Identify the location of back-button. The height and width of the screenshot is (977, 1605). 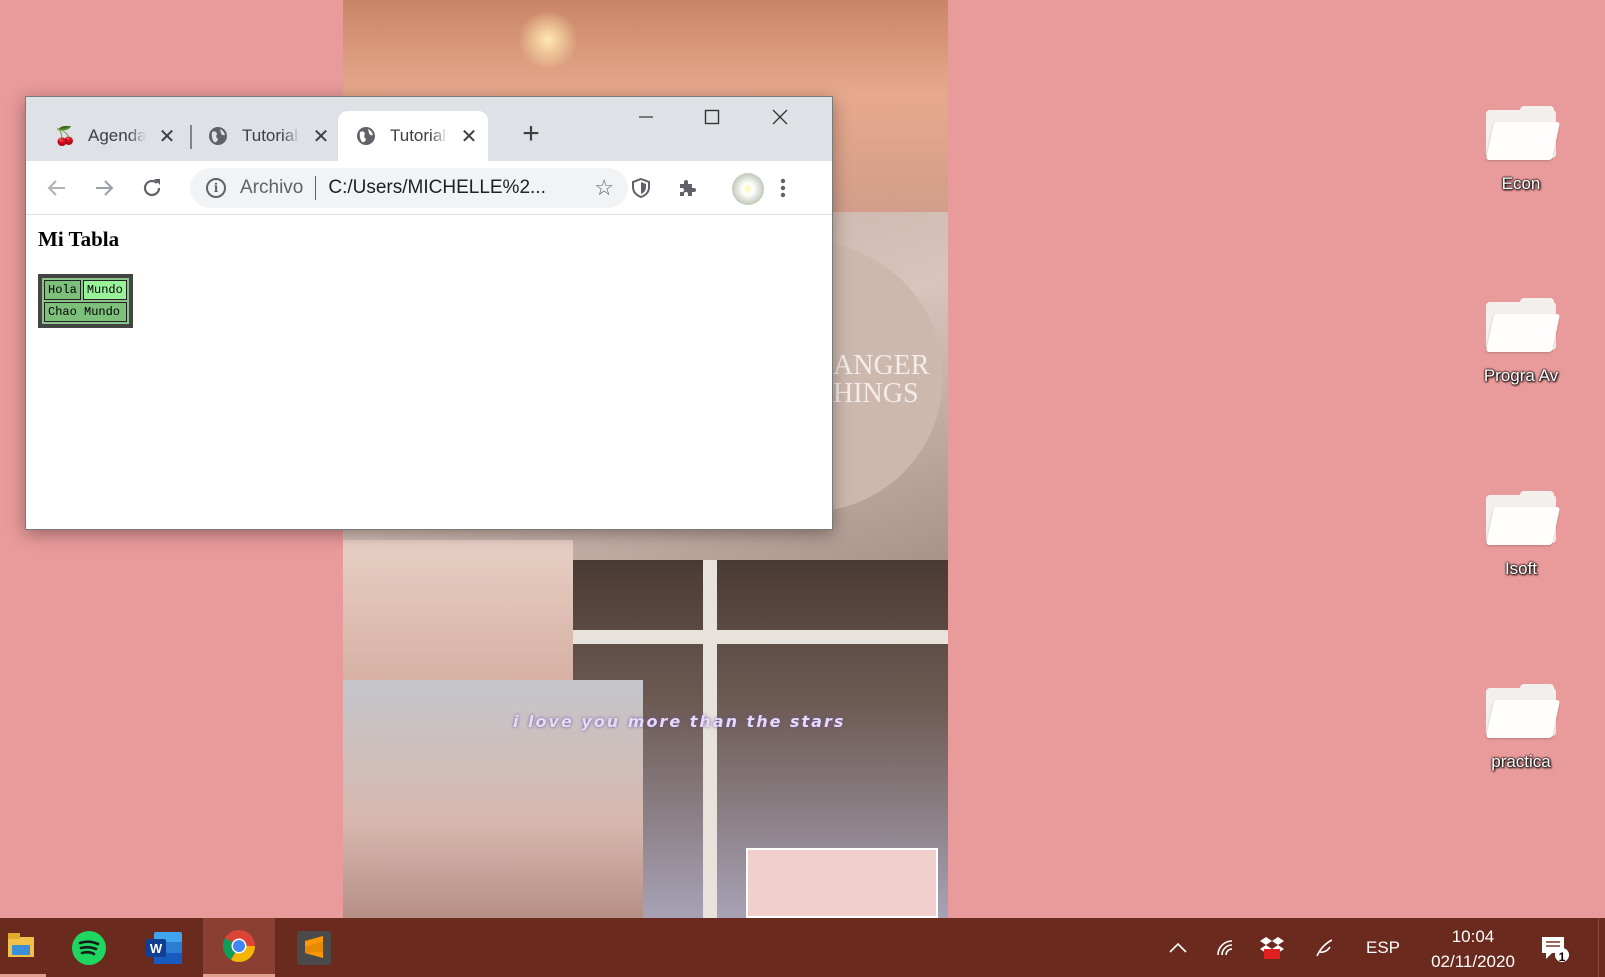
(57, 188).